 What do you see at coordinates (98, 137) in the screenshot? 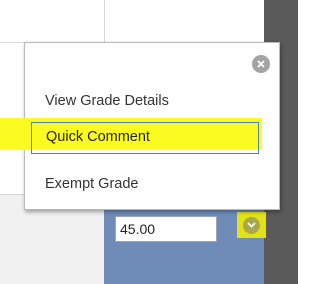
I see `quick-comment-label: Quick Comment` at bounding box center [98, 137].